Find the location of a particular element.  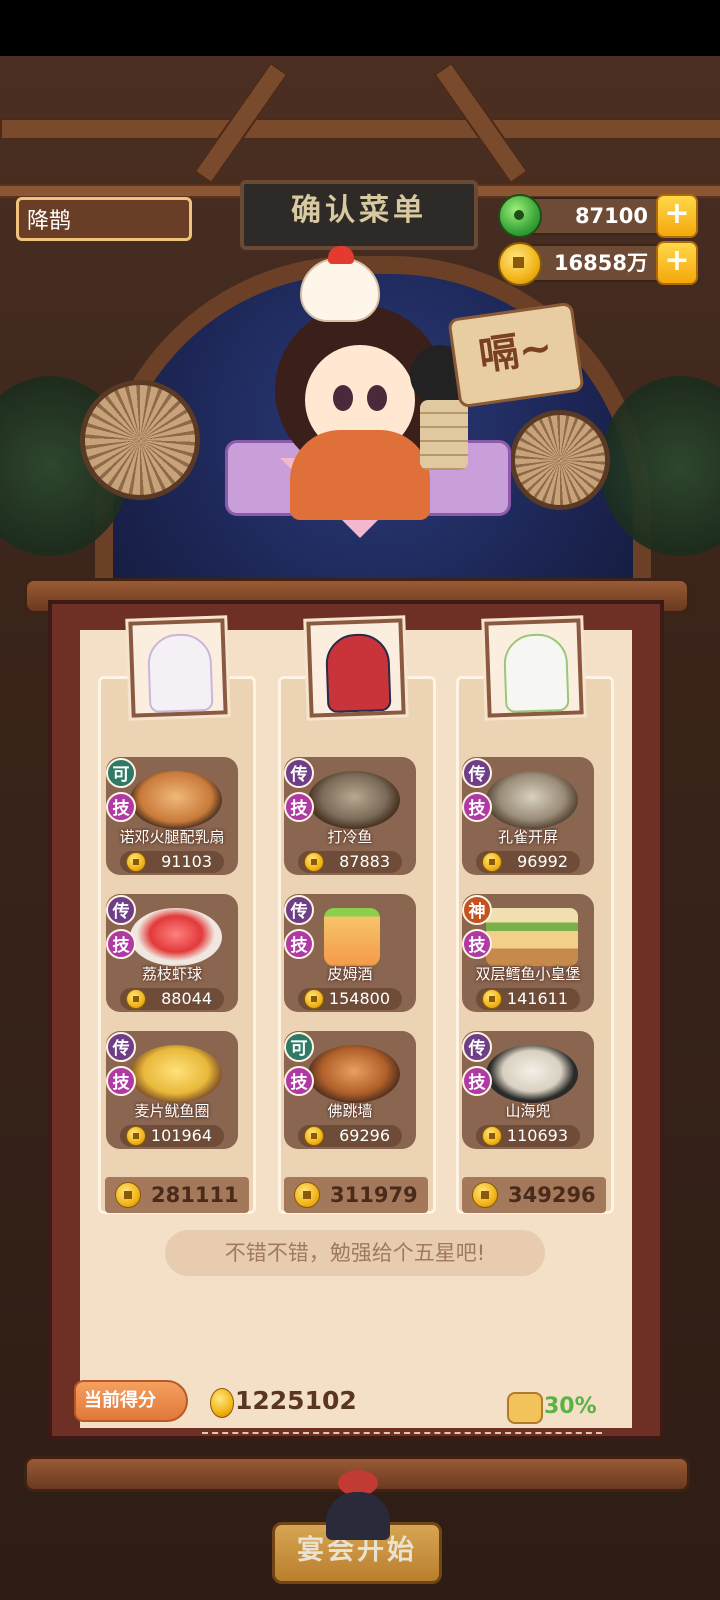

jade-amount: 87100 is located at coordinates (611, 216).